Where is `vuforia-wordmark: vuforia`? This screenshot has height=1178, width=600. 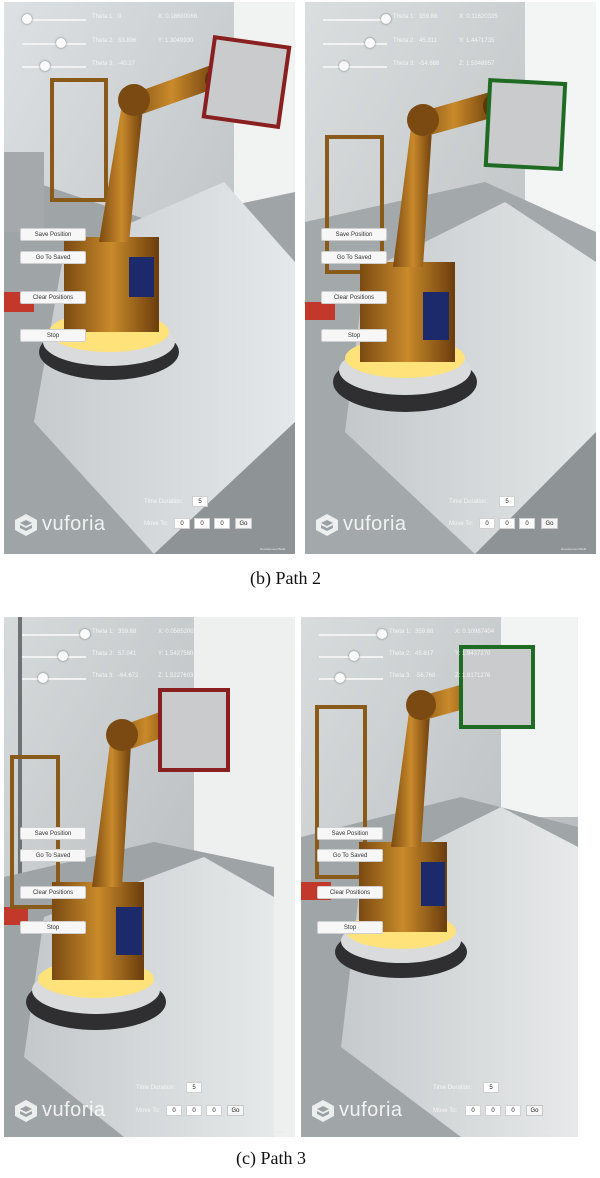
vuforia-wordmark: vuforia is located at coordinates (375, 524).